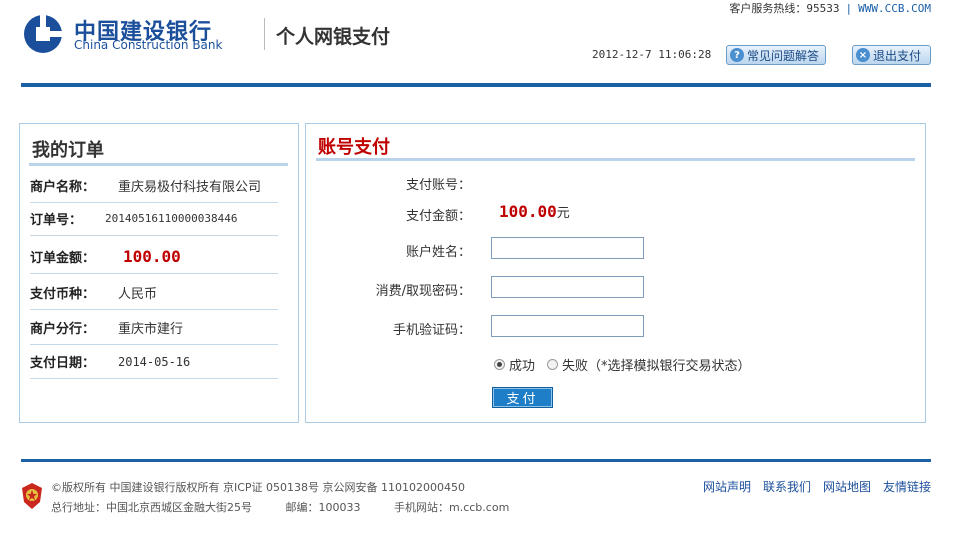 The width and height of the screenshot is (971, 535). What do you see at coordinates (190, 187) in the screenshot?
I see `order-value: 重庆易极付科技有限公司` at bounding box center [190, 187].